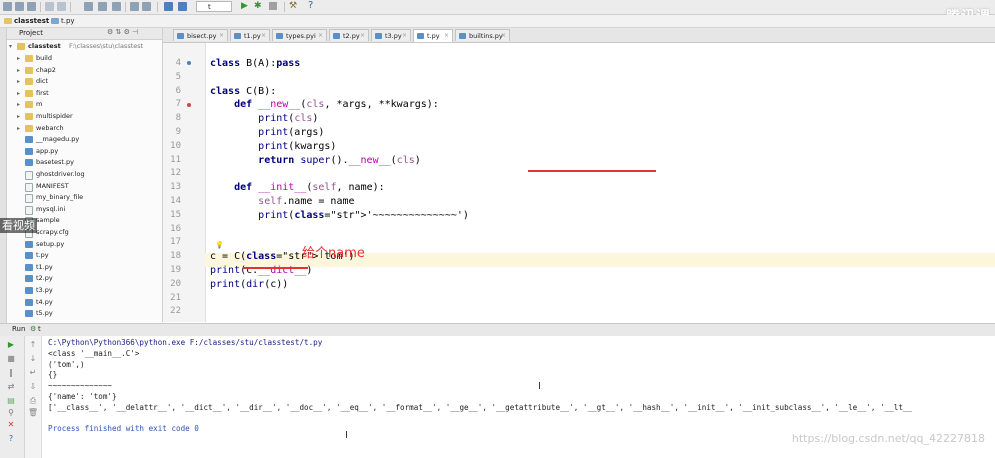 The image size is (995, 458). I want to click on stop-icon: ■, so click(11, 359).